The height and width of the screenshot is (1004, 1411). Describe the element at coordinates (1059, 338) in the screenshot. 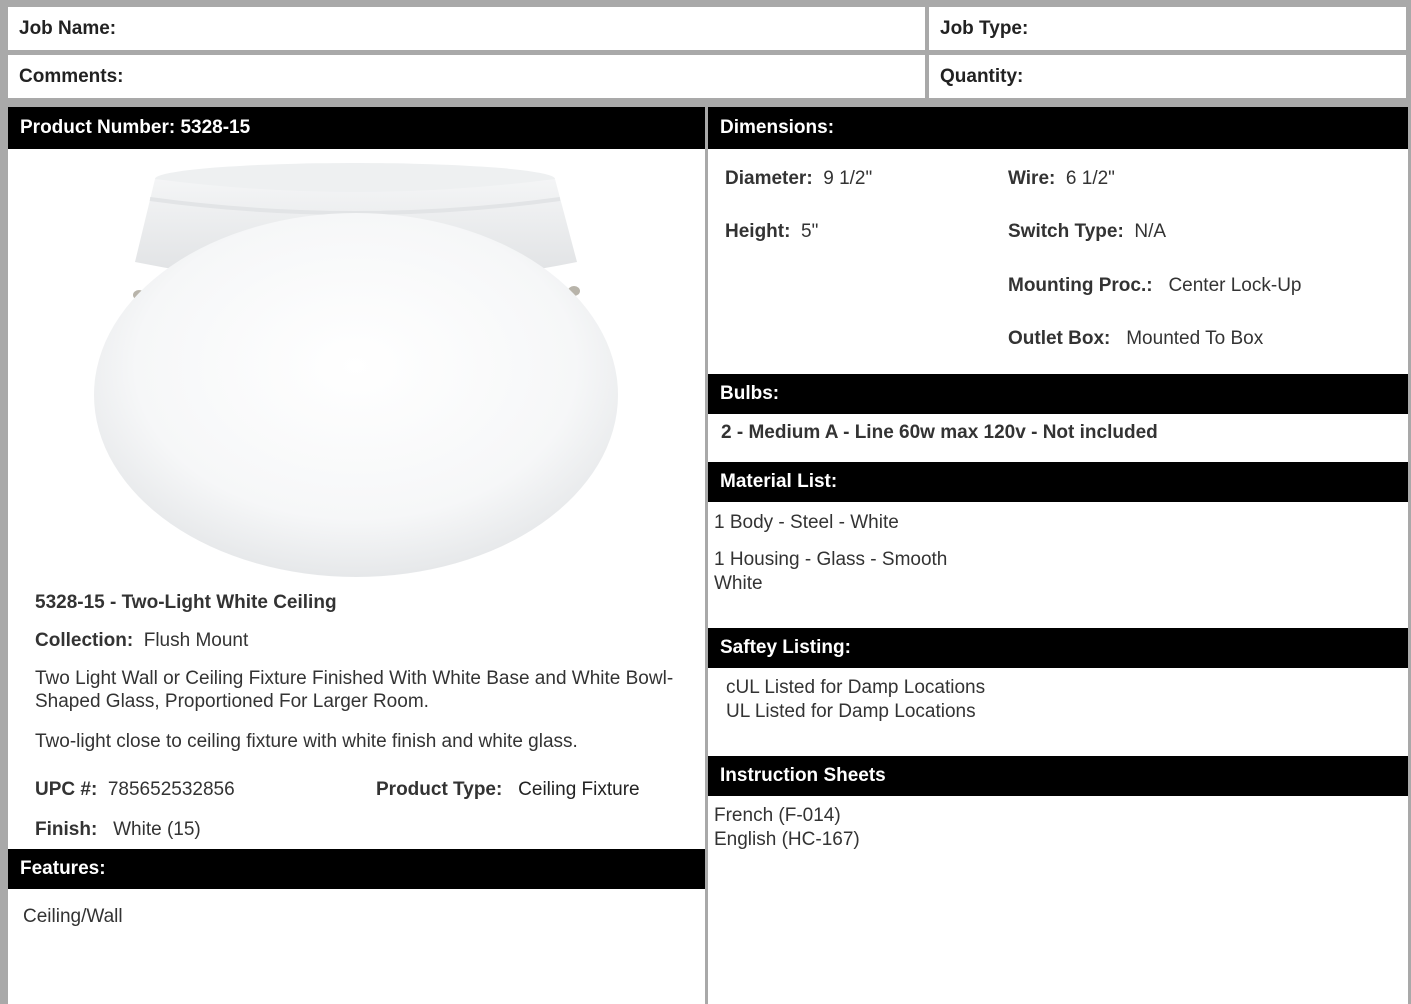

I see `outlet-box-label: Outlet Box:` at that location.